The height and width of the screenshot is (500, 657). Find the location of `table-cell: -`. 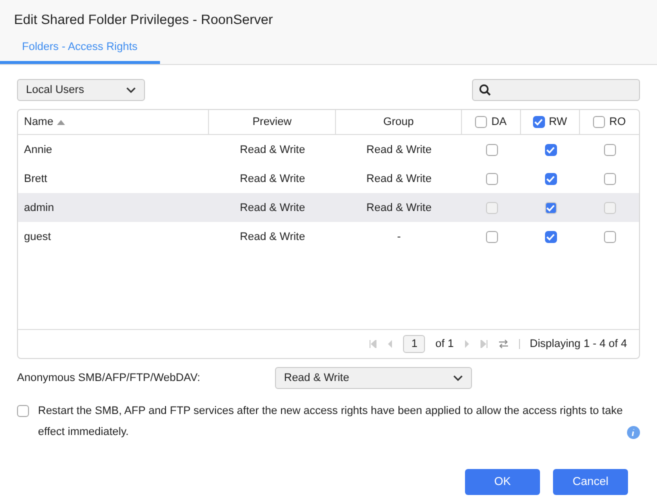

table-cell: - is located at coordinates (399, 236).